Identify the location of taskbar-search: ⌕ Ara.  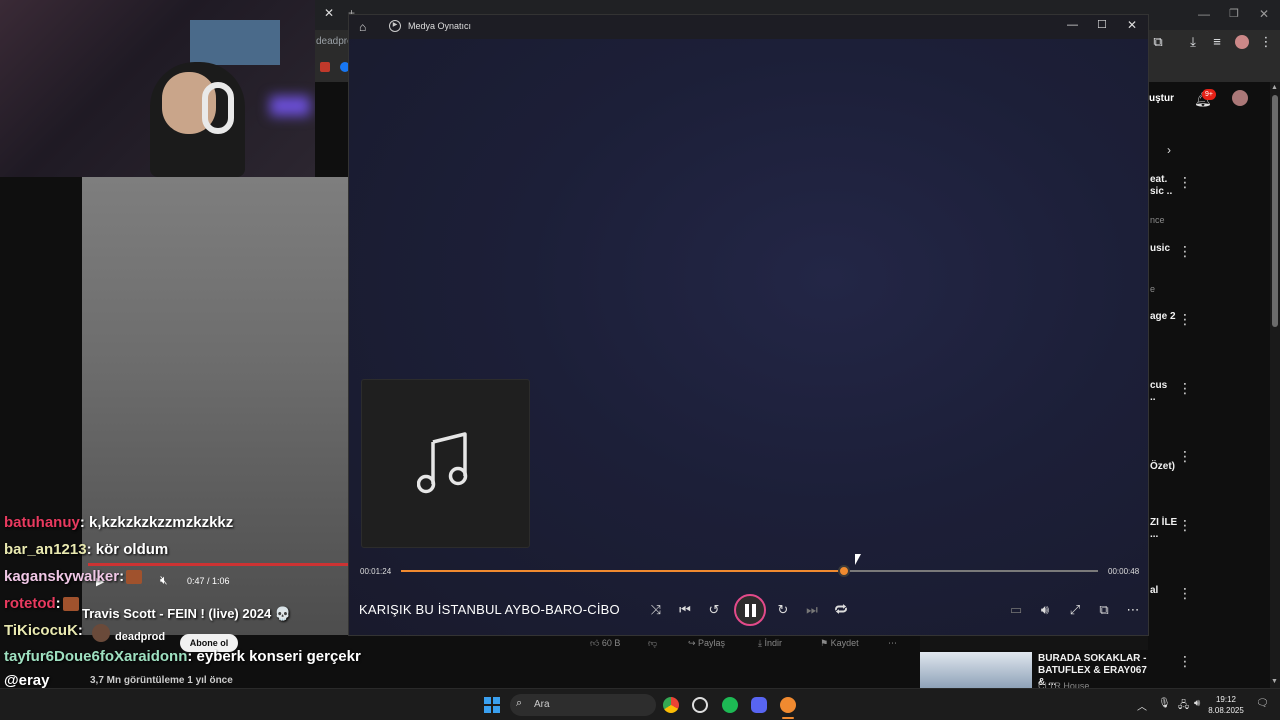
(583, 705).